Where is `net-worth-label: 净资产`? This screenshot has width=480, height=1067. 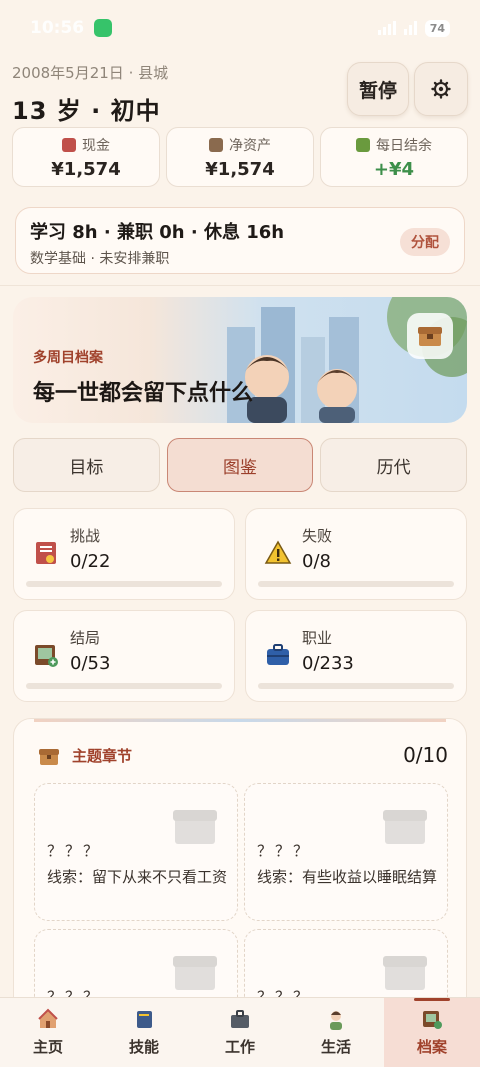 net-worth-label: 净资产 is located at coordinates (250, 145).